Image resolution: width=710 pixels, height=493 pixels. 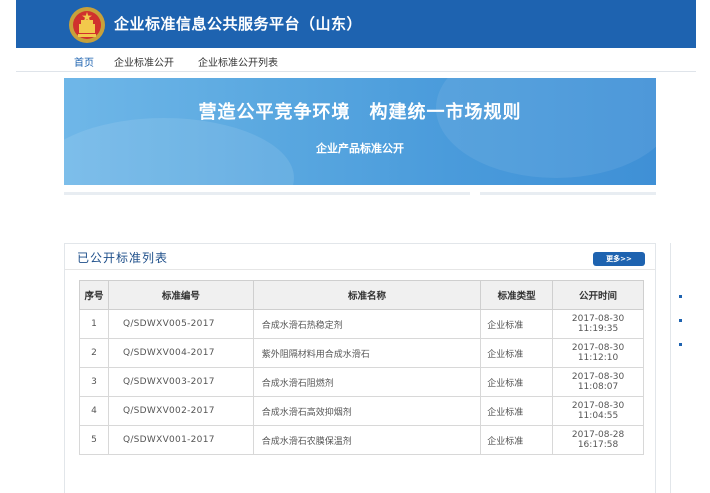 I want to click on standard-code: Q/SDWXV001-2017, so click(x=180, y=440).